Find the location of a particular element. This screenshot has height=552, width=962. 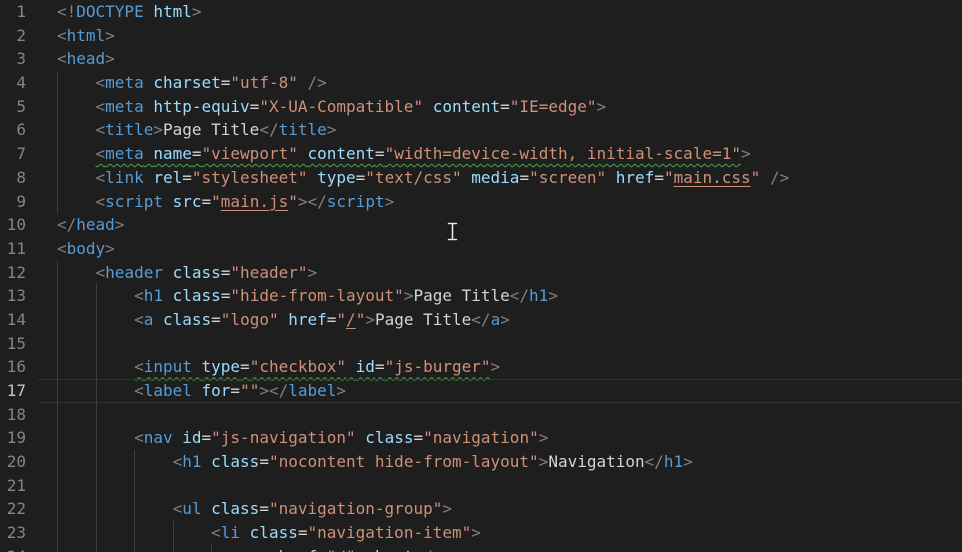

code-line: 15 is located at coordinates (481, 343).